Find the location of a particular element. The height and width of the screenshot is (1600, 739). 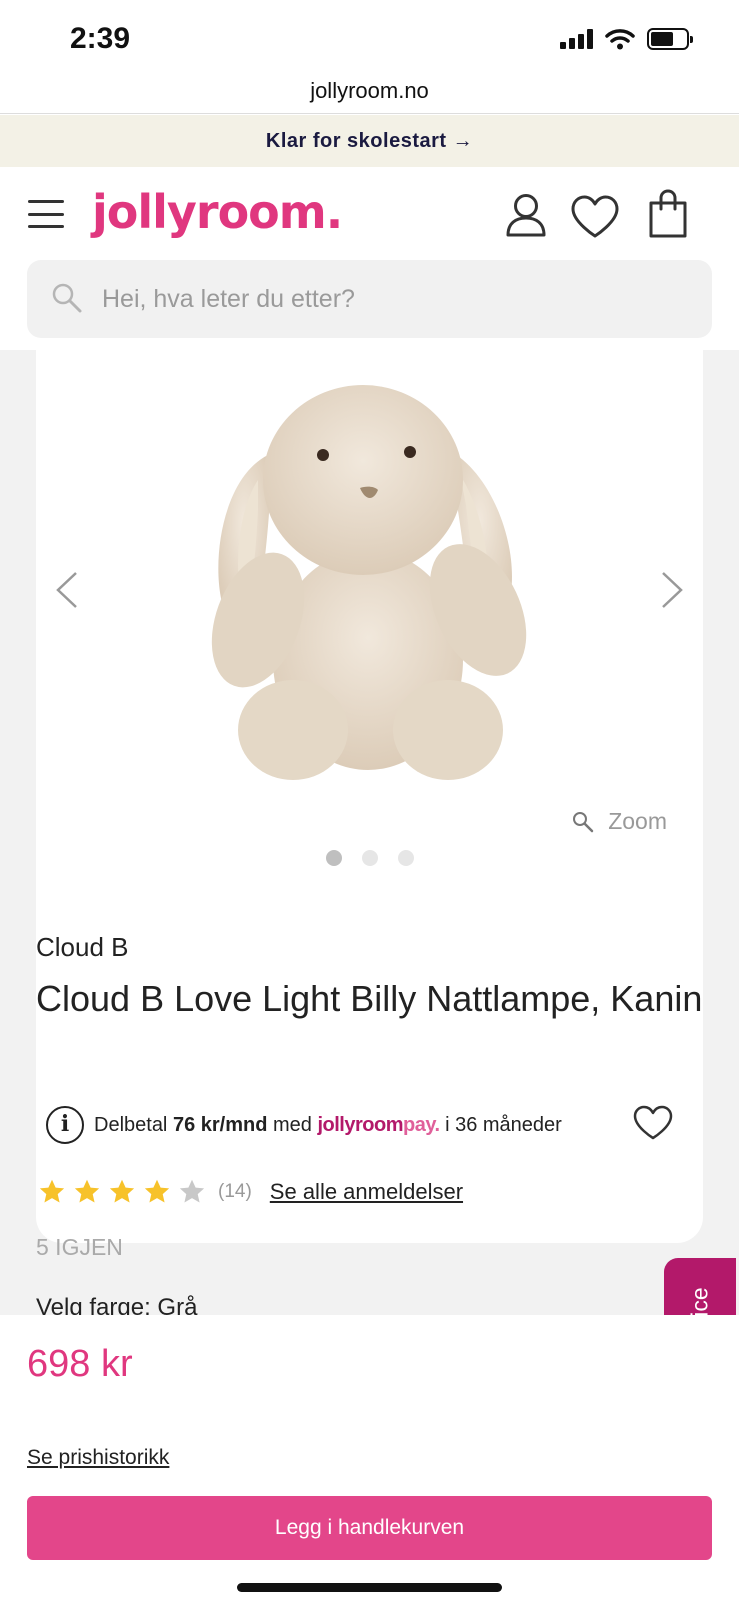

wishlist-icon is located at coordinates (595, 217).